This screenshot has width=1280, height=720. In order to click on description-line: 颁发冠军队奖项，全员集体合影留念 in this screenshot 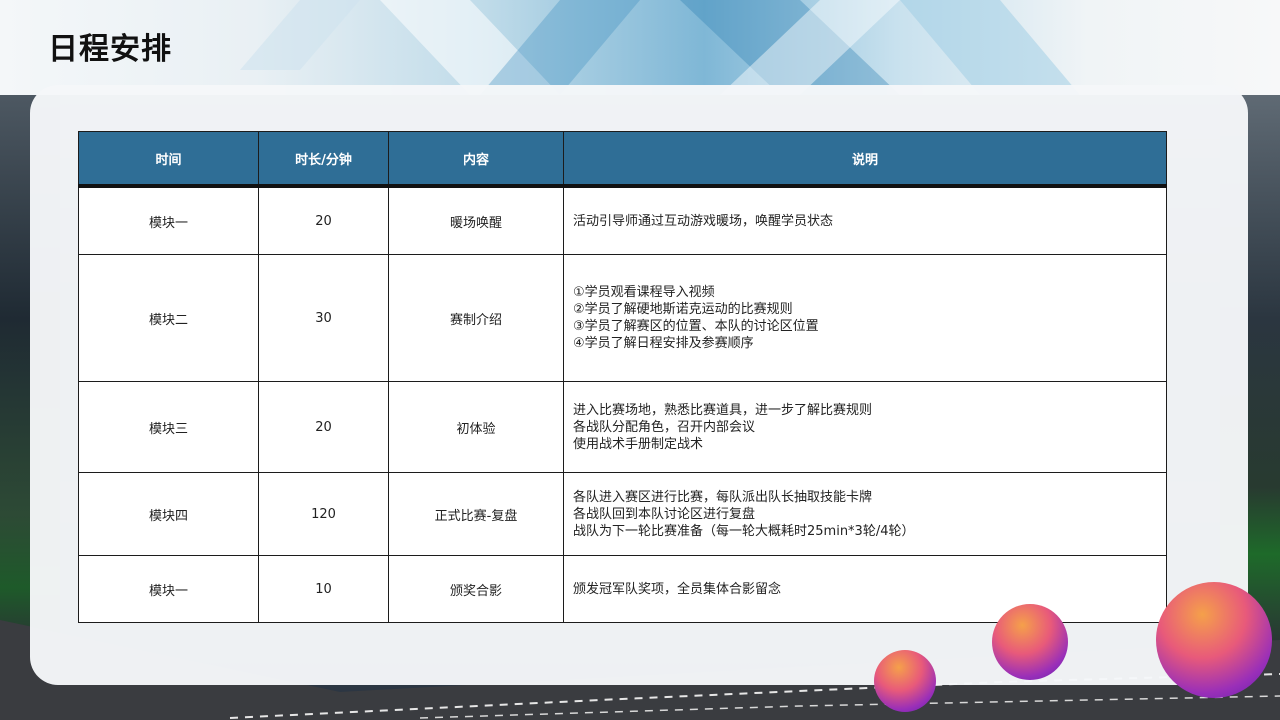, I will do `click(677, 589)`.